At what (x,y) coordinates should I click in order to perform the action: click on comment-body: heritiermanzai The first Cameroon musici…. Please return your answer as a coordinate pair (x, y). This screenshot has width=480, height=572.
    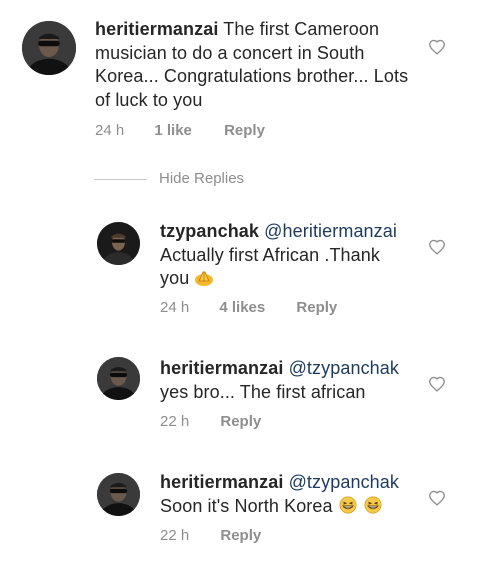
    Looking at the image, I should click on (260, 65).